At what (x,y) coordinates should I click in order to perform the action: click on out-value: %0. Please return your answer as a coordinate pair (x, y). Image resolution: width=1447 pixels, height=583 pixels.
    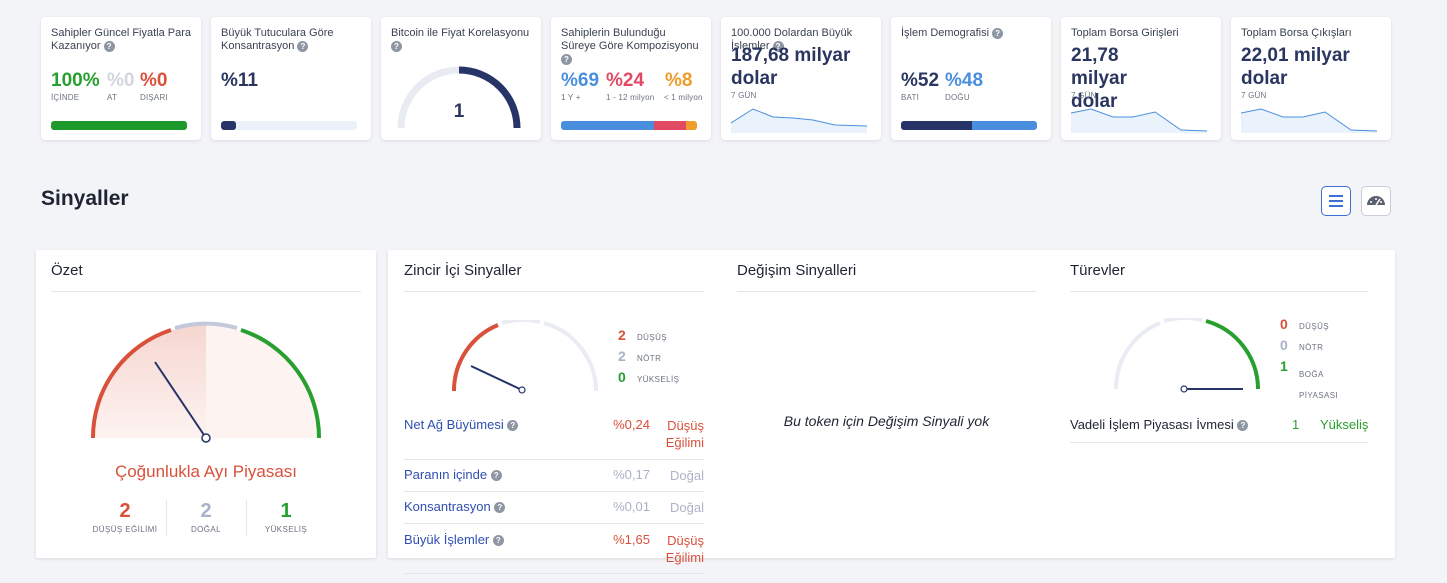
    Looking at the image, I should click on (154, 80).